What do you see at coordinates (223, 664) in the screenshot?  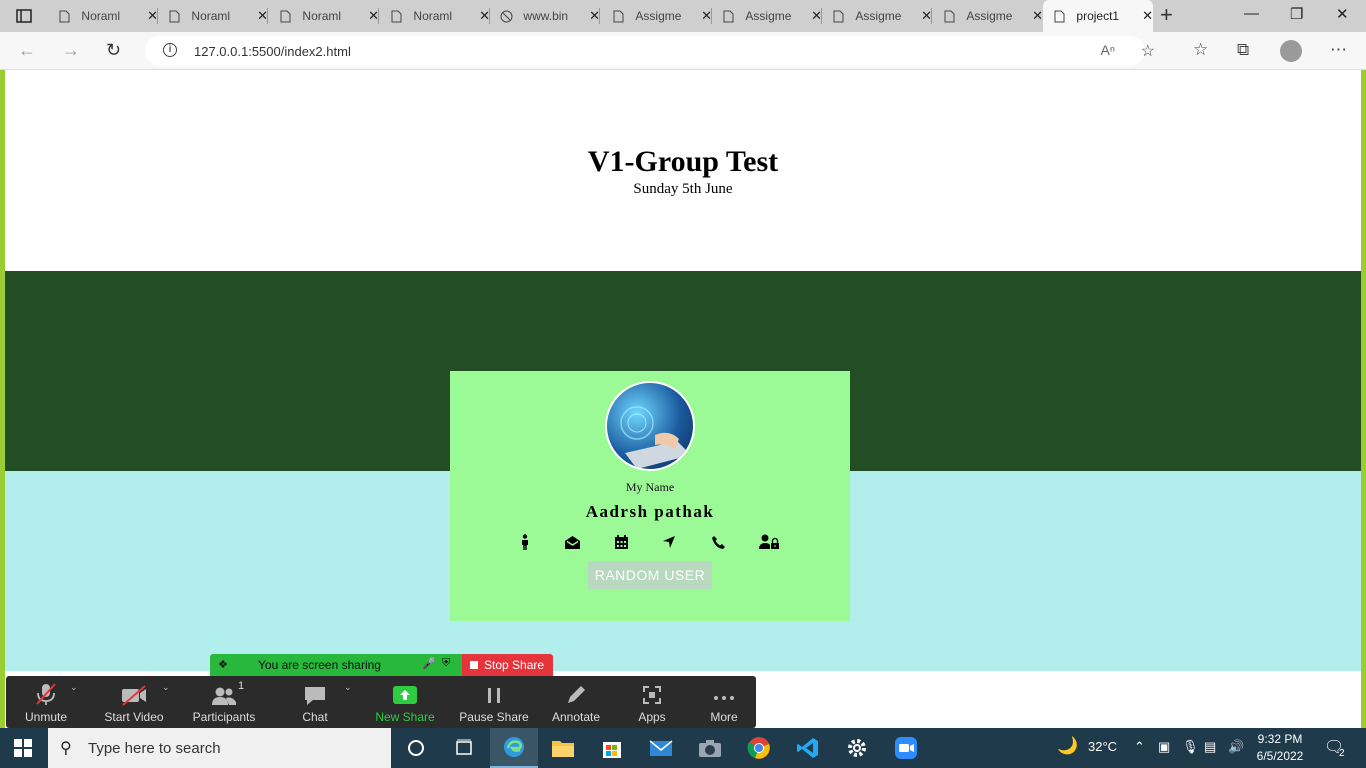 I see `drag-handle-icon: ❖` at bounding box center [223, 664].